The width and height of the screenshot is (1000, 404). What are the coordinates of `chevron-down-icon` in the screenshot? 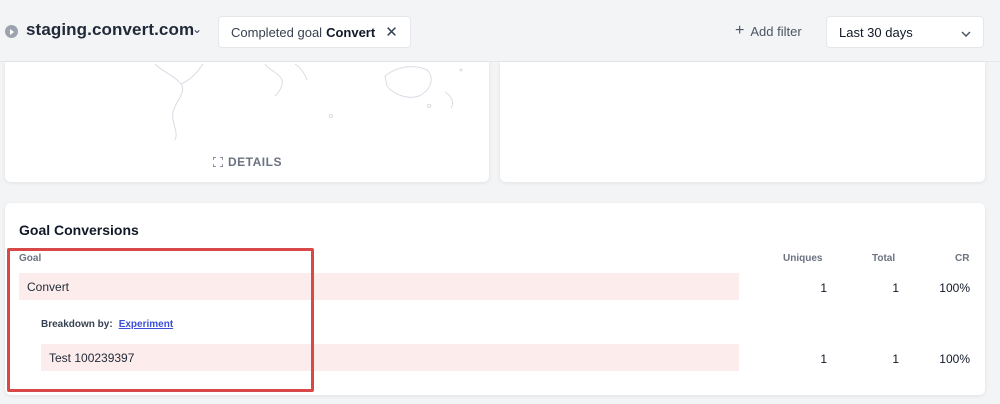 It's located at (966, 32).